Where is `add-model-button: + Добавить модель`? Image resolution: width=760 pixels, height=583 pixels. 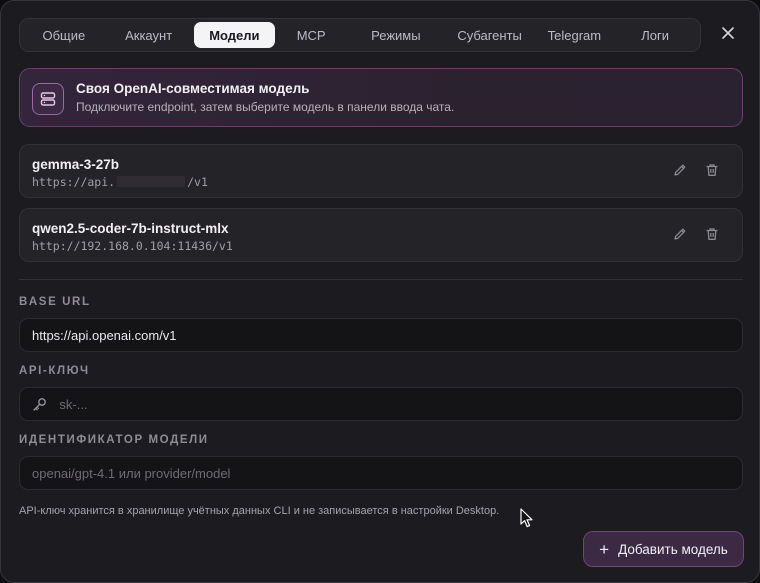 add-model-button: + Добавить модель is located at coordinates (663, 549).